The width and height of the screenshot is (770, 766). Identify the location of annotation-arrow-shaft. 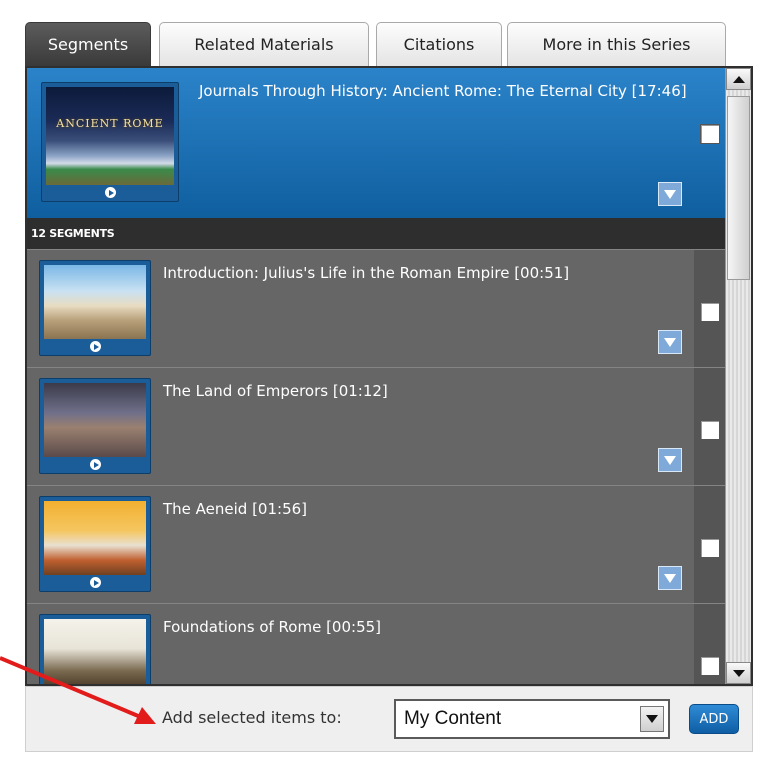
(72, 688).